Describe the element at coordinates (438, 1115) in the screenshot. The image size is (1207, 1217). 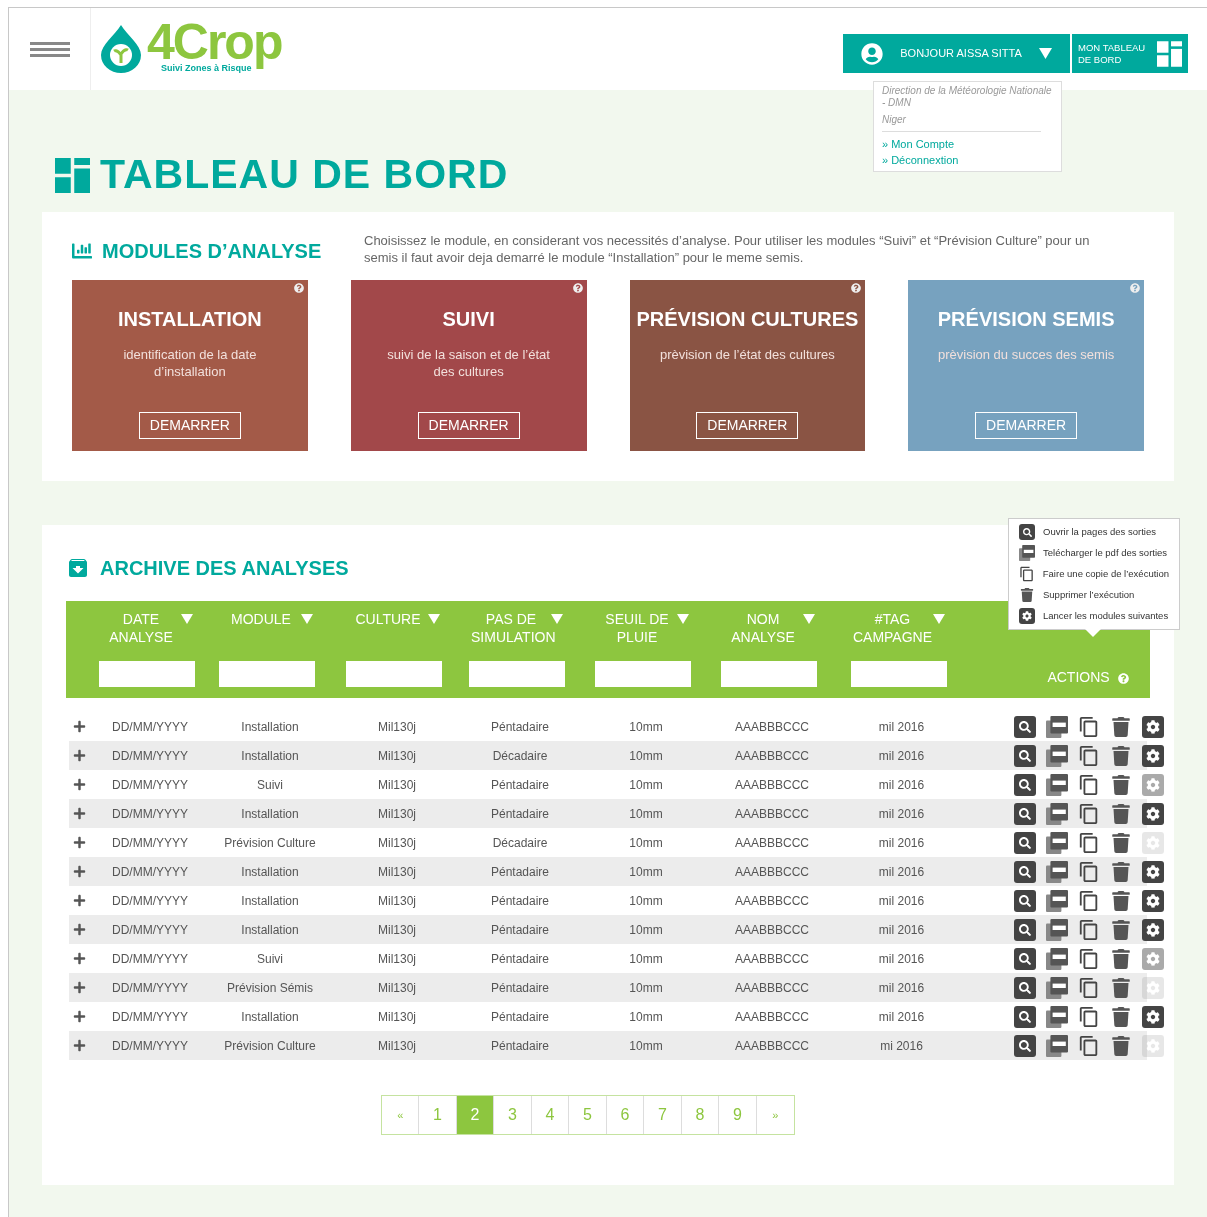
I see `page-button: 1` at that location.